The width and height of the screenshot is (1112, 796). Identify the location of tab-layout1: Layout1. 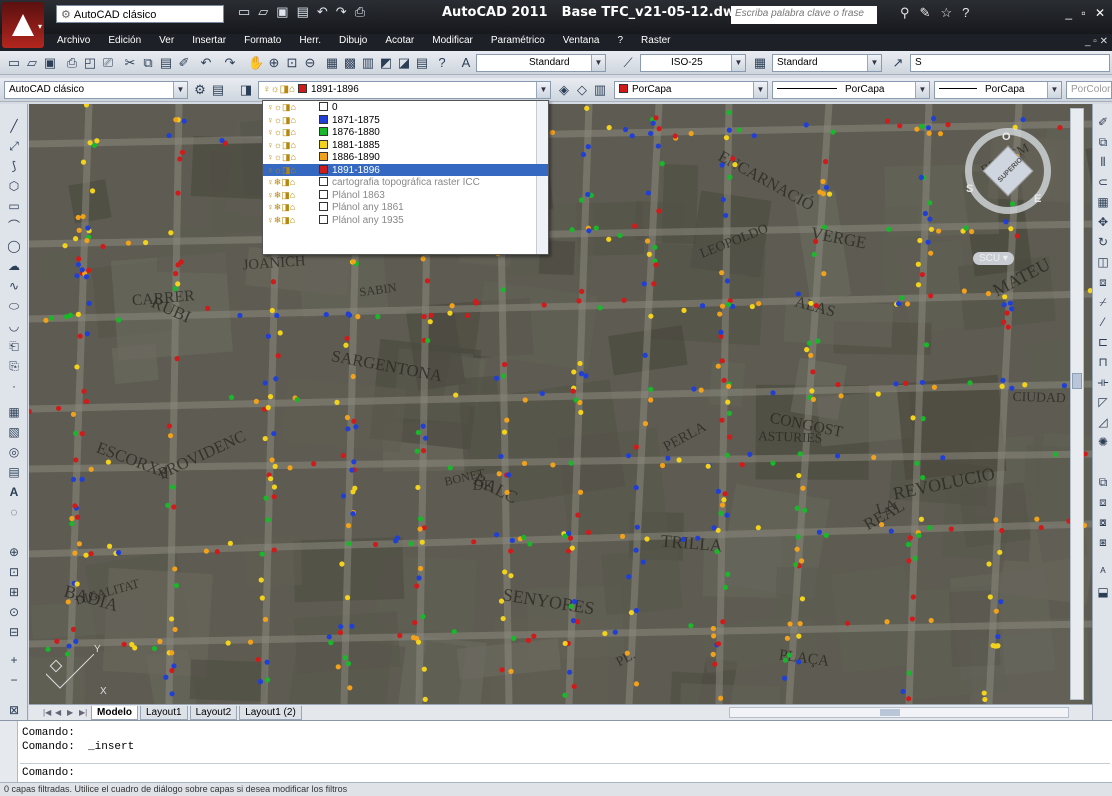
(164, 713).